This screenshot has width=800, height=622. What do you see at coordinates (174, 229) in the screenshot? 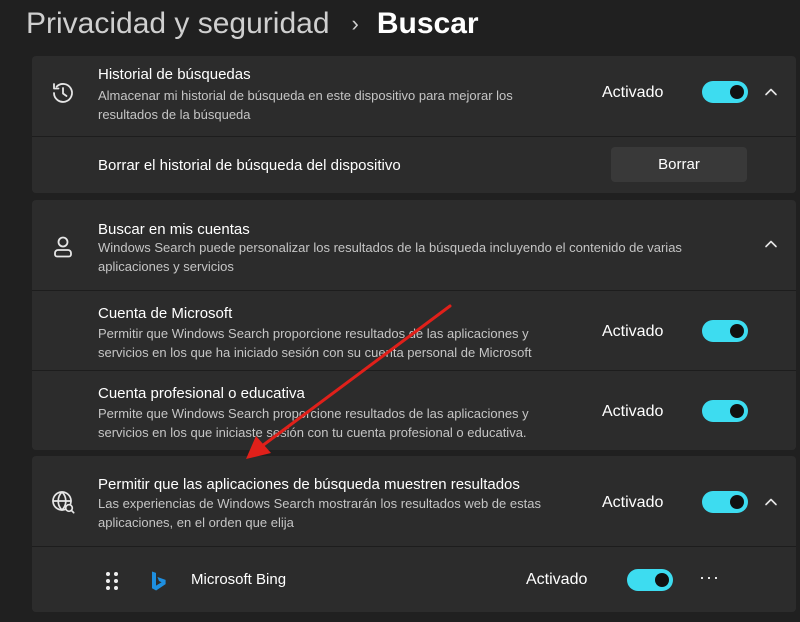
I see `search-accounts-title: Buscar en mis cuentas` at bounding box center [174, 229].